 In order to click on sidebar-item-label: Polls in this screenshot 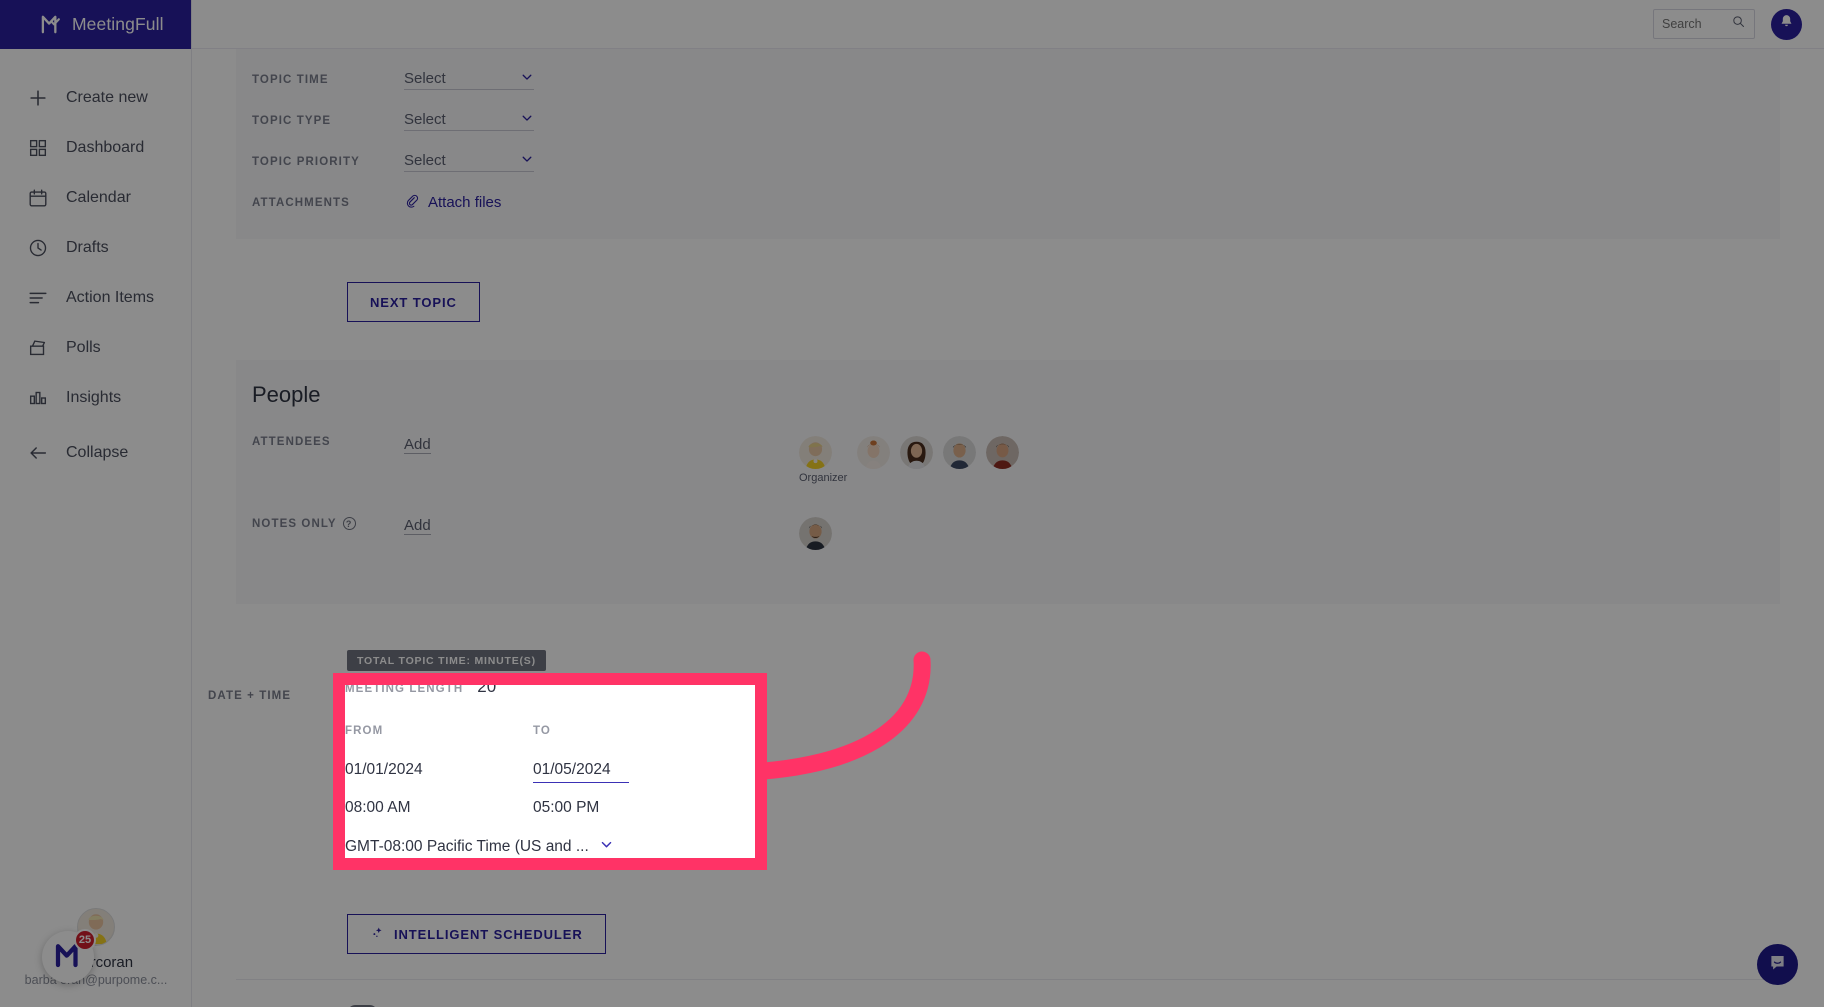, I will do `click(83, 347)`.